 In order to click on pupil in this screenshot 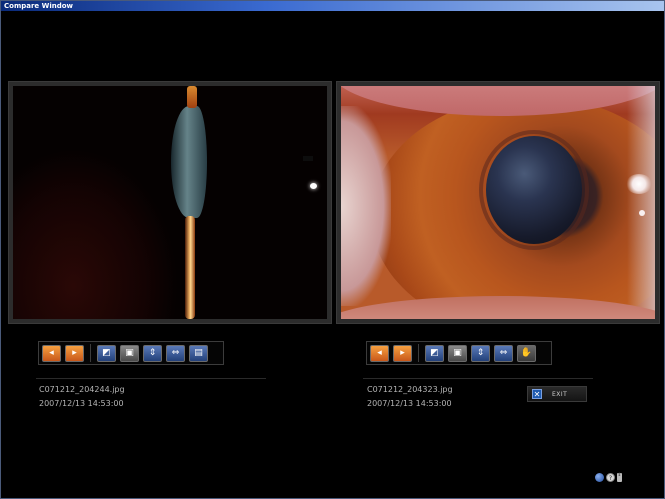, I will do `click(534, 190)`.